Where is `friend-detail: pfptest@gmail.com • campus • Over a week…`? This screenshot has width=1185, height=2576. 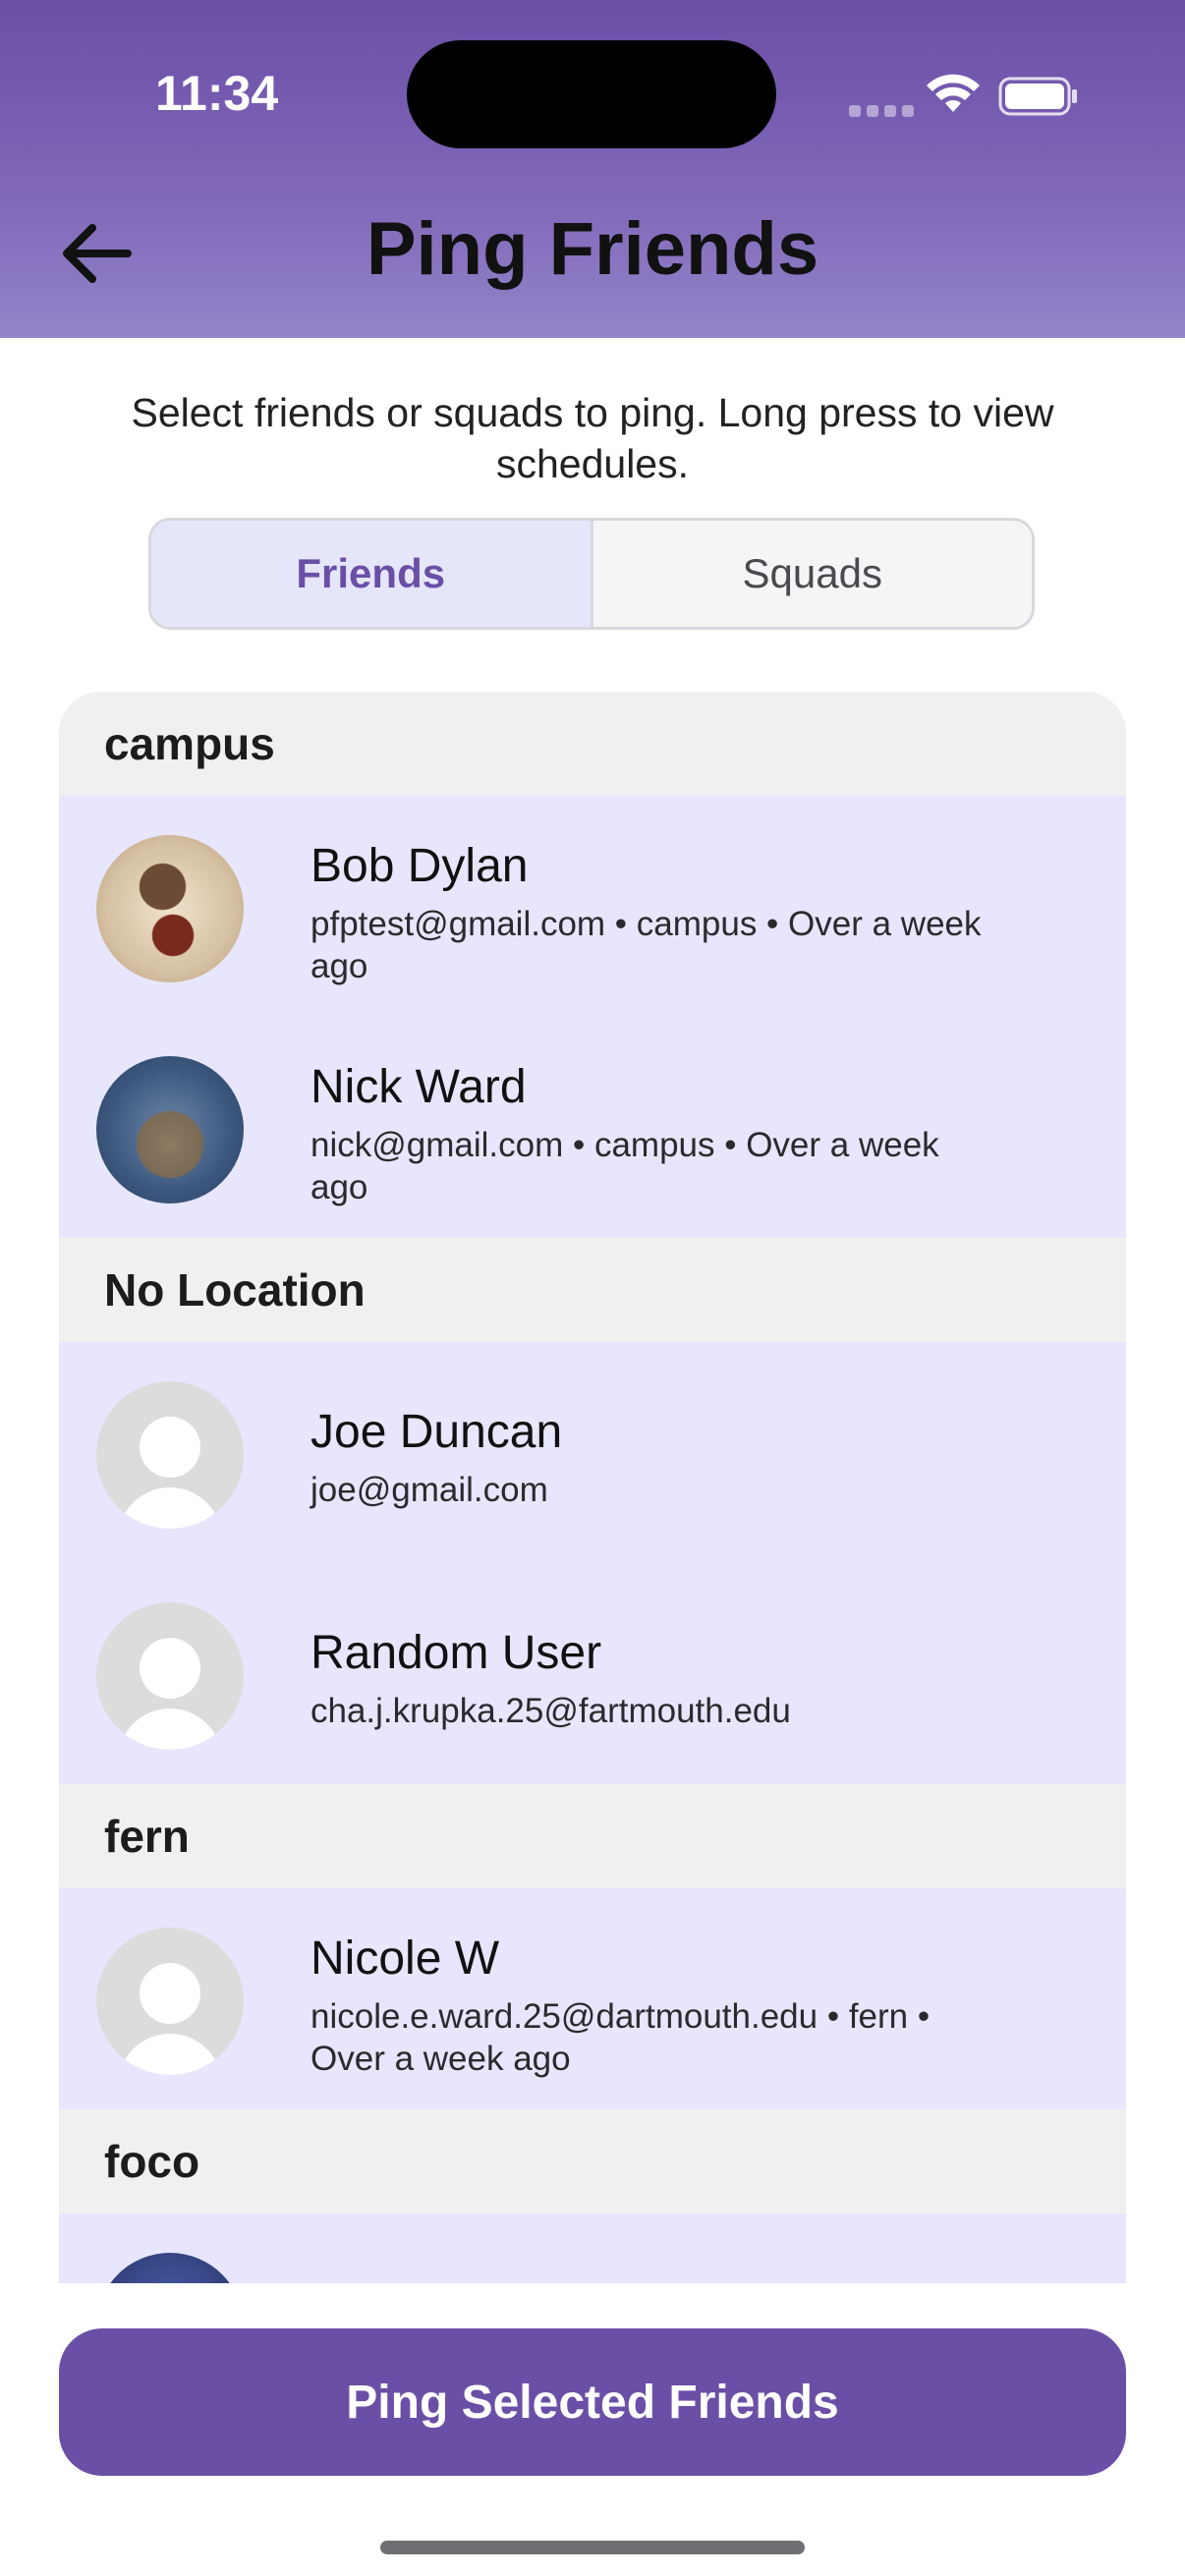 friend-detail: pfptest@gmail.com • campus • Over a week… is located at coordinates (646, 945).